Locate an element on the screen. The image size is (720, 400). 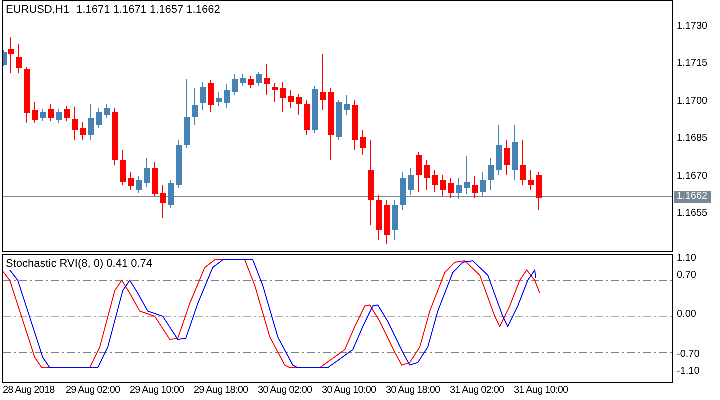
time-axis-label: 31 Aug 10:00 is located at coordinates (541, 391).